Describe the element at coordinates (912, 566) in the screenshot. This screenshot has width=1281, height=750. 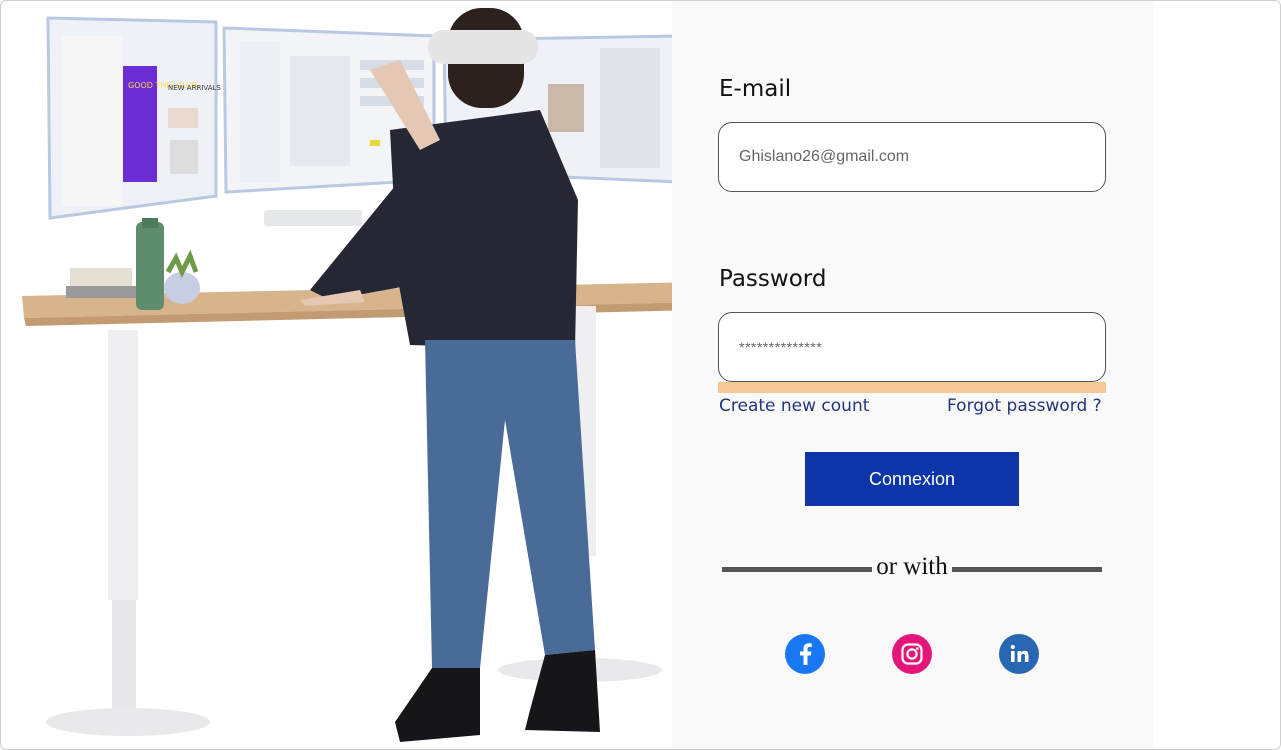
I see `divider-text: or with` at that location.